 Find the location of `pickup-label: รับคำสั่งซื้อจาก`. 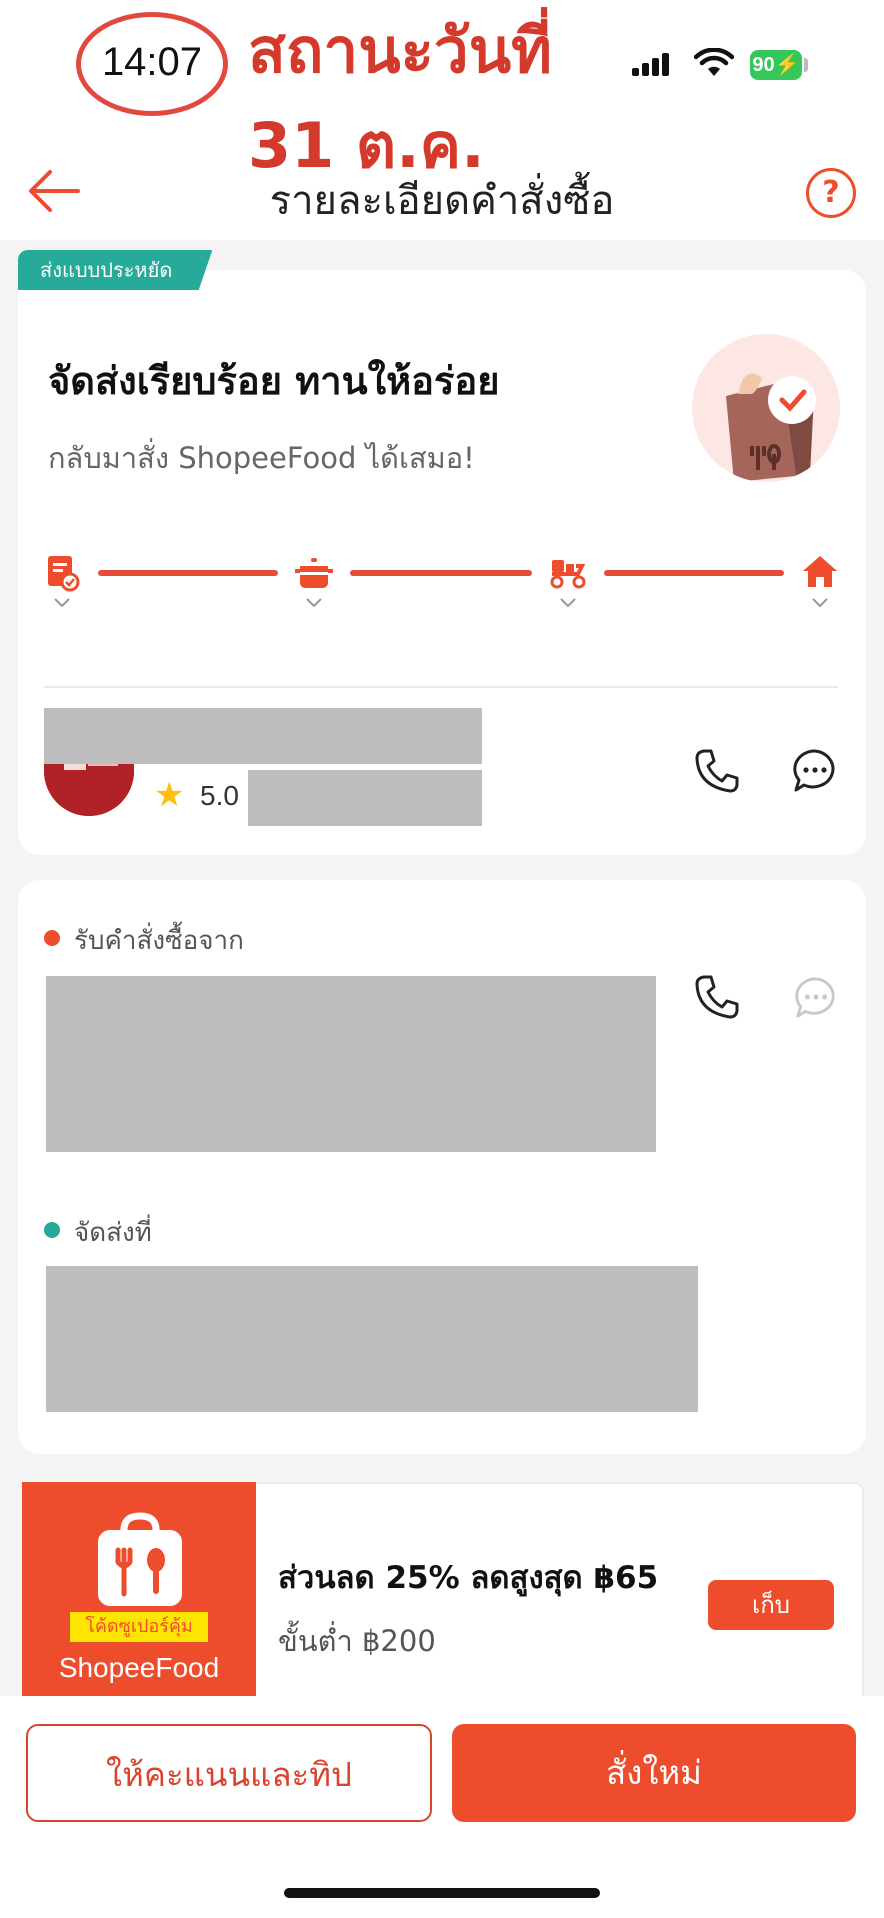

pickup-label: รับคำสั่งซื้อจาก is located at coordinates (159, 941).